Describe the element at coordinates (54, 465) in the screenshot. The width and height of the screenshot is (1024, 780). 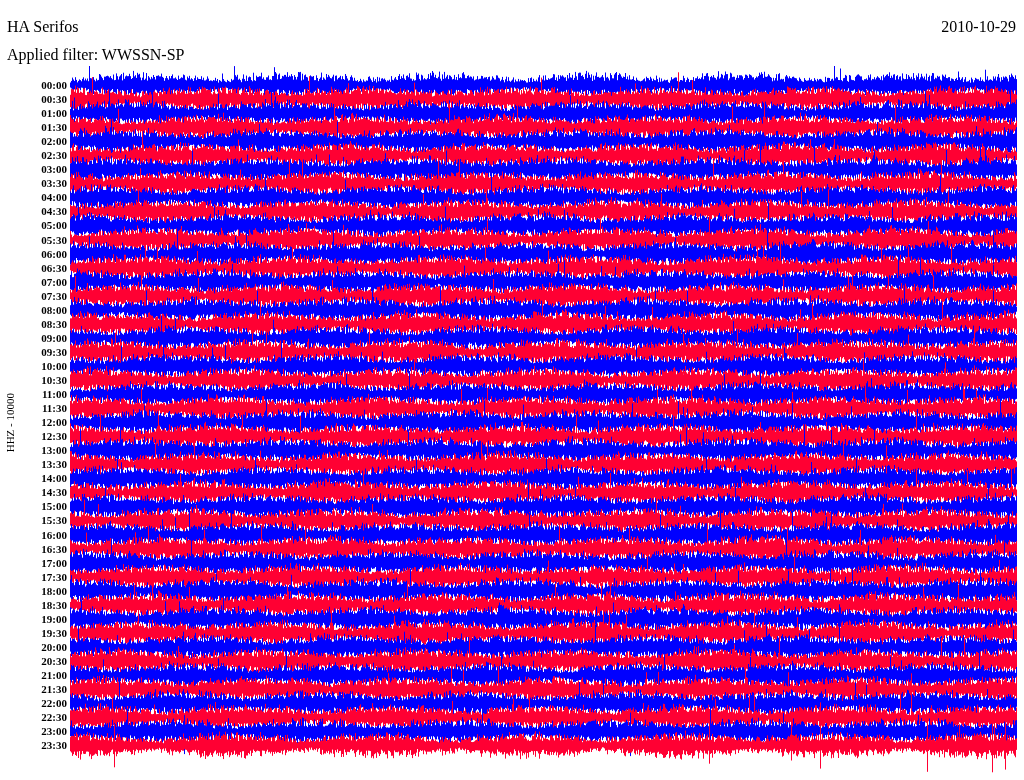
I see `time-label: 13:30` at that location.